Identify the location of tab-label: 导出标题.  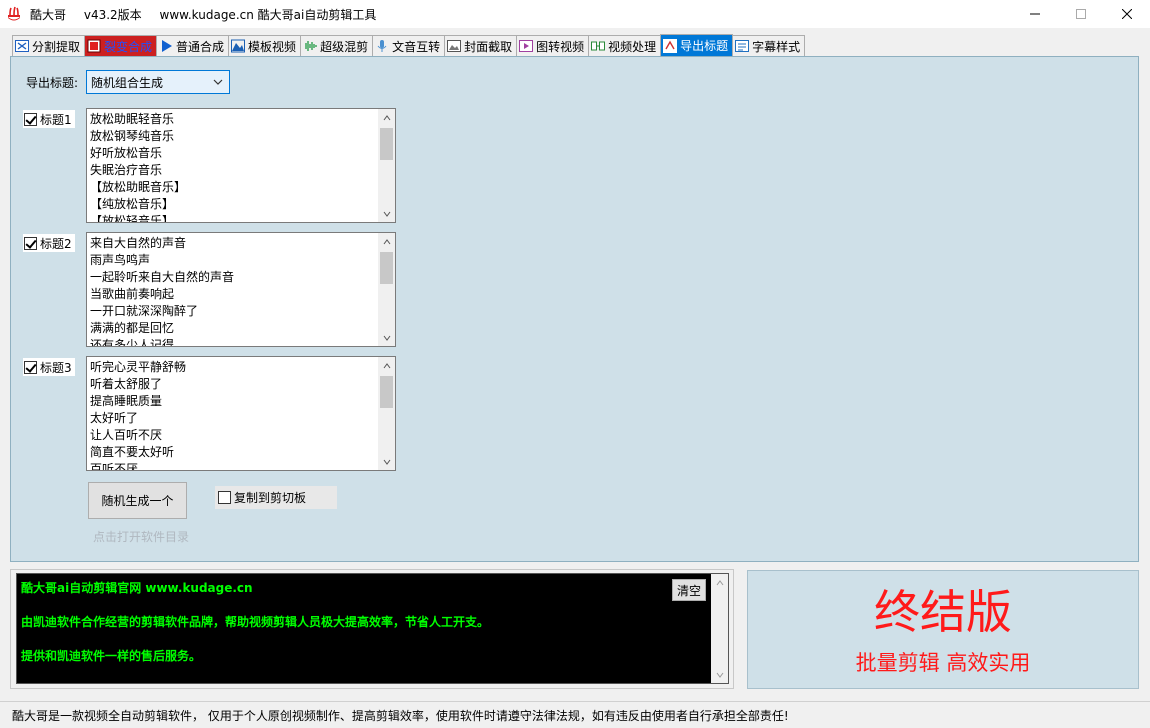
(704, 46).